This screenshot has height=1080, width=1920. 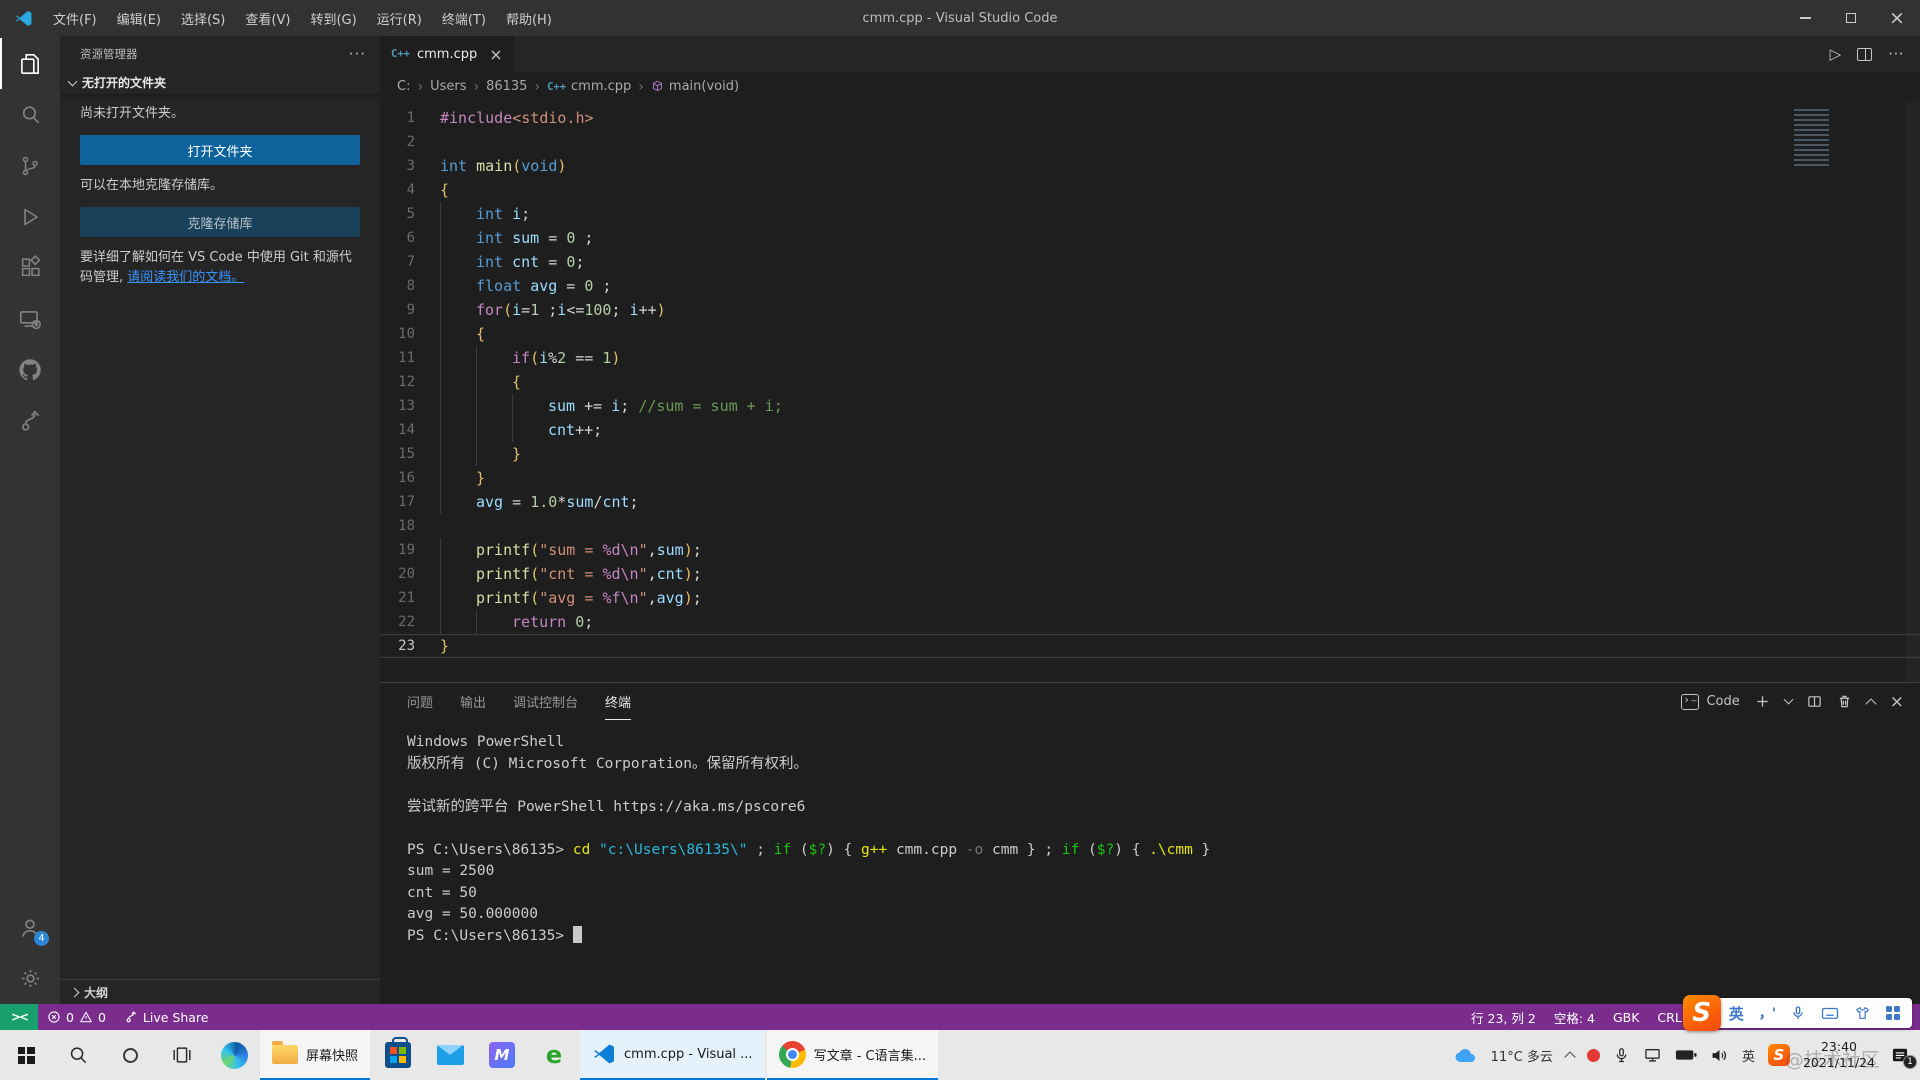 I want to click on edge-button, so click(x=234, y=1055).